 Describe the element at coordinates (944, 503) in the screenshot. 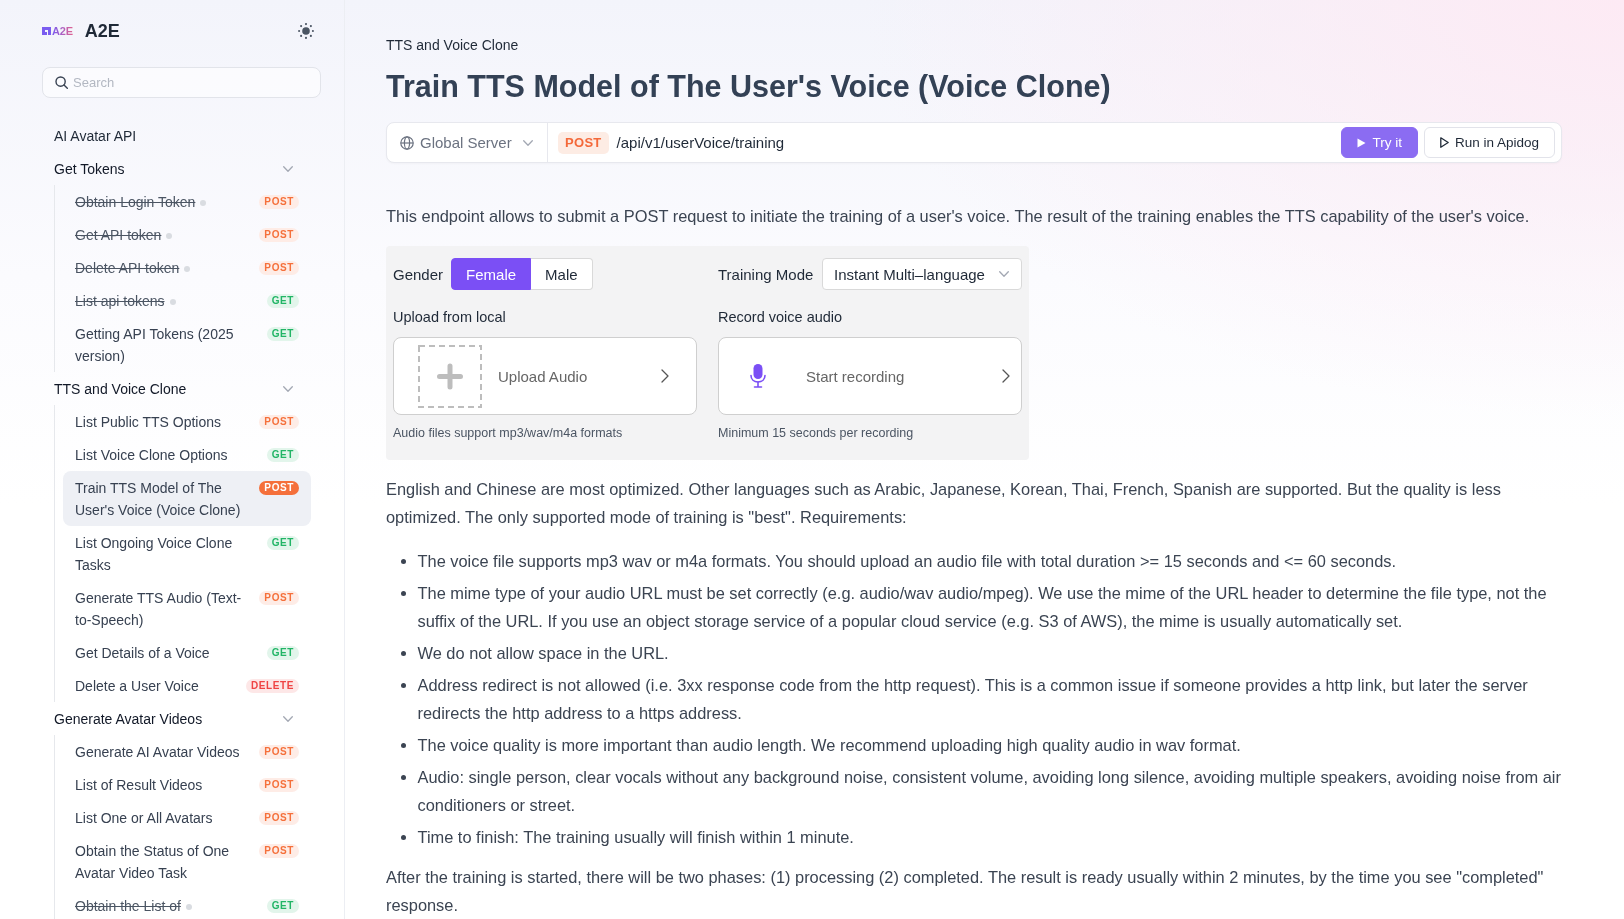

I see `notes-text: English and Chinese are most optimized. Other languages such as Arabic, Japanese, Korean, Thai, French, Spanish are supported. But the quality is less optimized. The only supported mode of training is "best". Requirements:` at that location.